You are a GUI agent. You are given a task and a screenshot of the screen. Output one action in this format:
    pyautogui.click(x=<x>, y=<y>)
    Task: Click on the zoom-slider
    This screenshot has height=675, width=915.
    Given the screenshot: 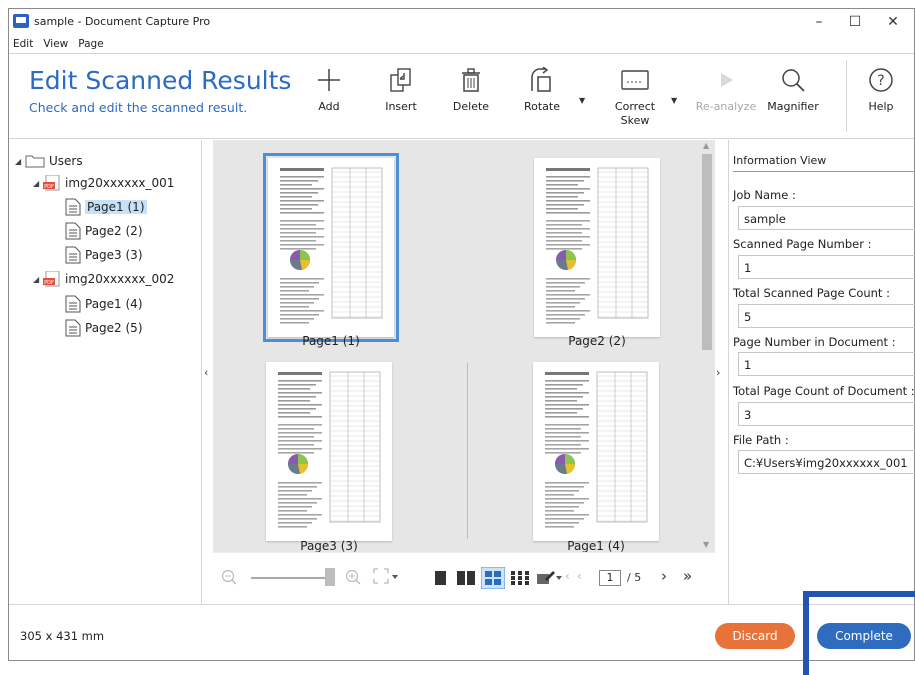 What is the action you would take?
    pyautogui.click(x=291, y=578)
    